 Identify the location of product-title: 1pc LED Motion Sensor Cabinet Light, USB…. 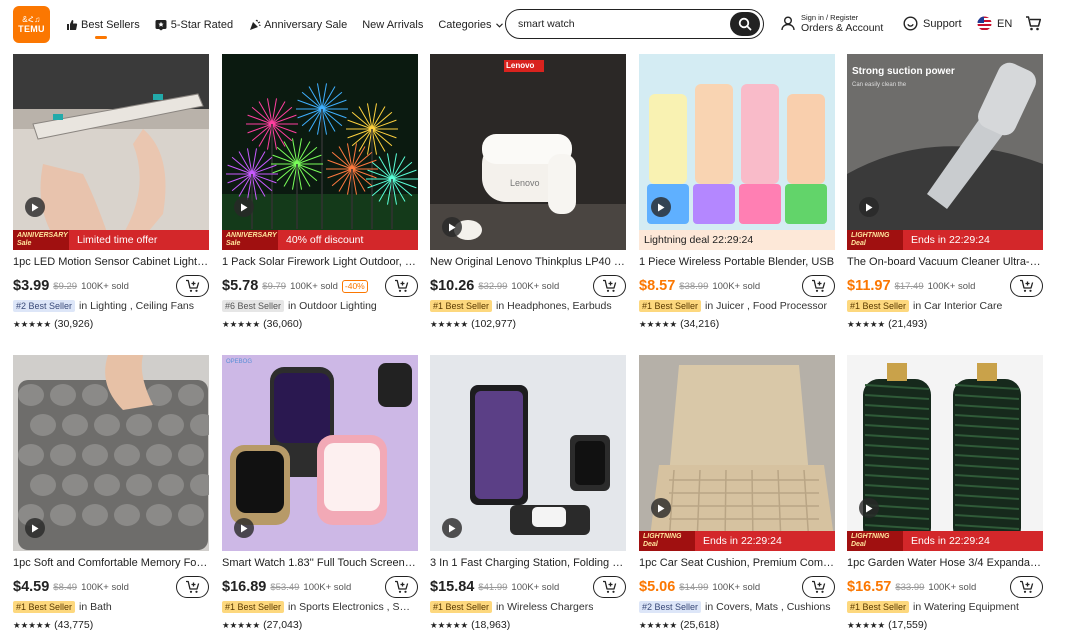
(111, 262).